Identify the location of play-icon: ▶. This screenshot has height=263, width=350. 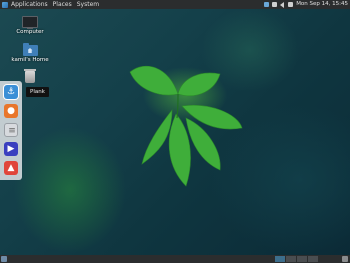
(11, 149).